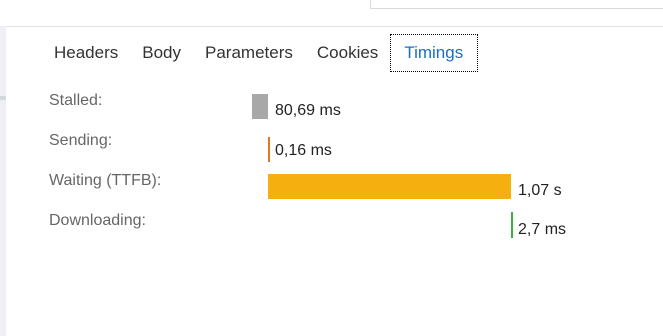 This screenshot has height=336, width=663. I want to click on timing-value-waiting: 1,07 s, so click(540, 190).